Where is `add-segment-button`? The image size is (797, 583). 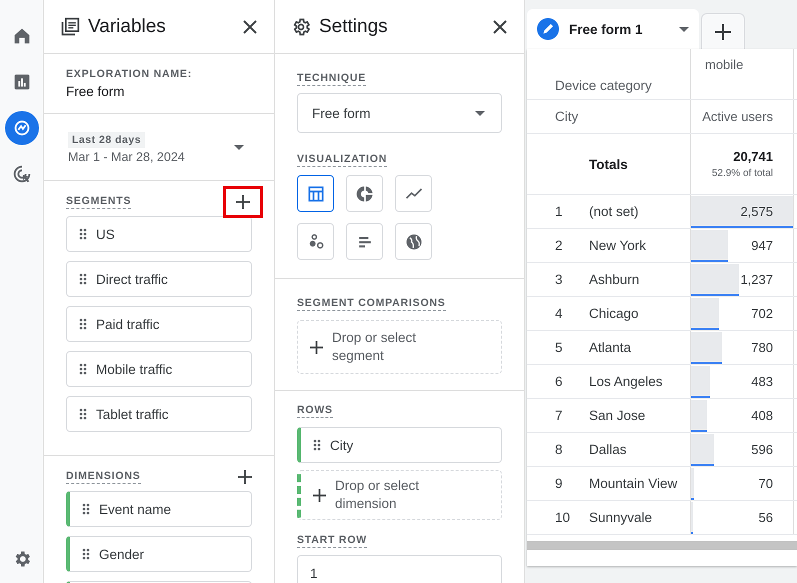 add-segment-button is located at coordinates (243, 202).